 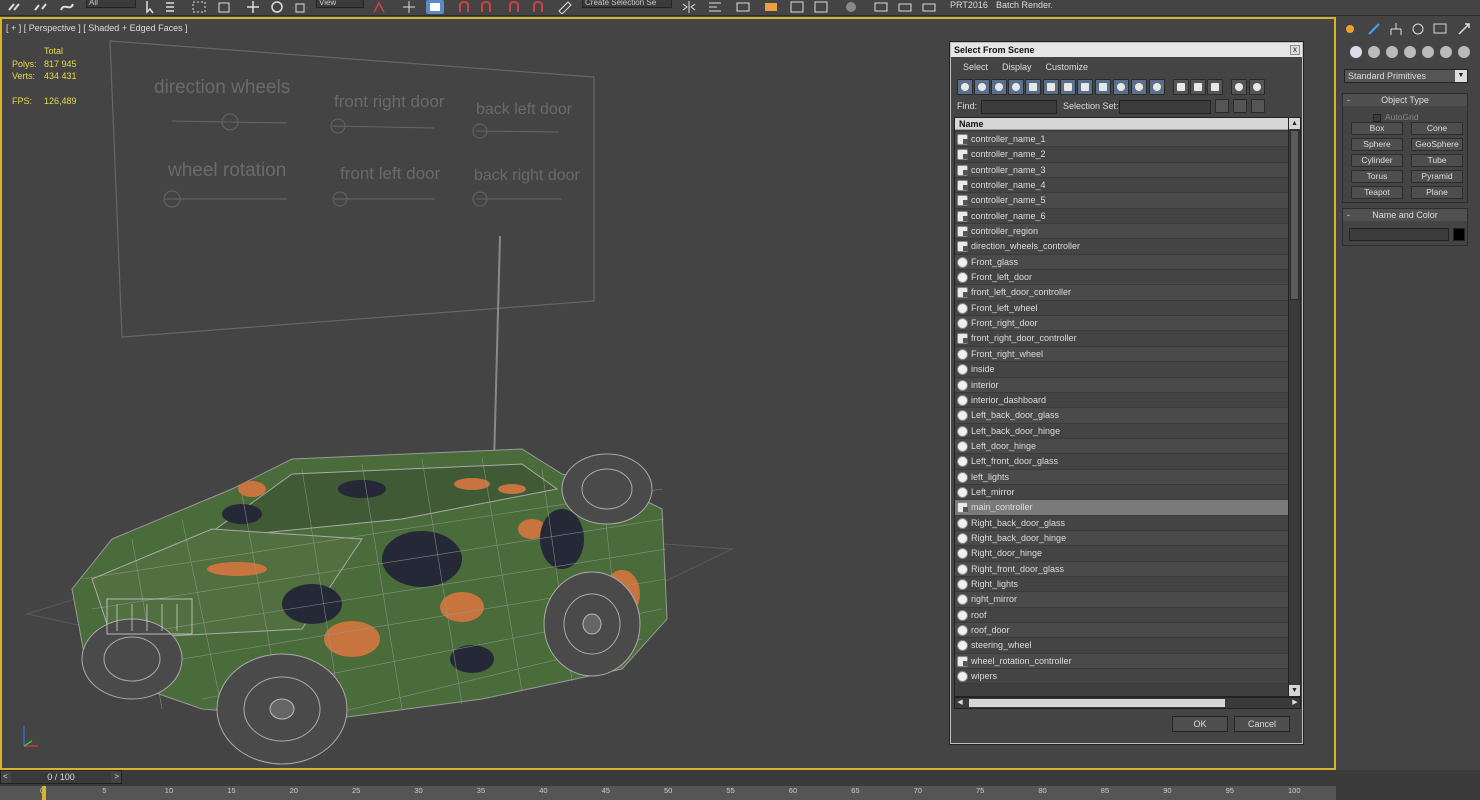 What do you see at coordinates (1019, 107) in the screenshot?
I see `find-input` at bounding box center [1019, 107].